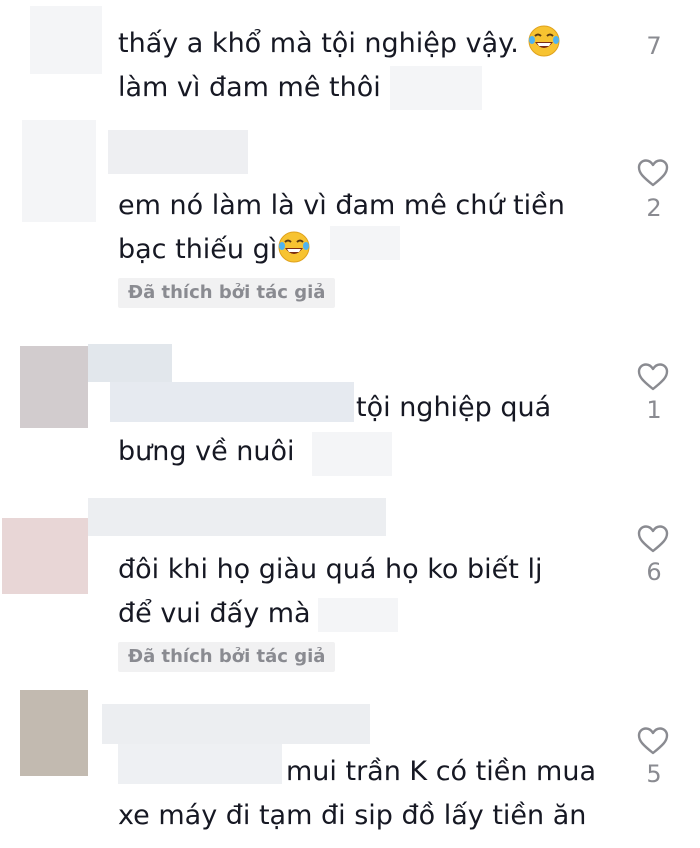 The height and width of the screenshot is (848, 700). Describe the element at coordinates (318, 43) in the screenshot. I see `comment-text: thấy a khổ mà tội nghiệp vậy.` at that location.